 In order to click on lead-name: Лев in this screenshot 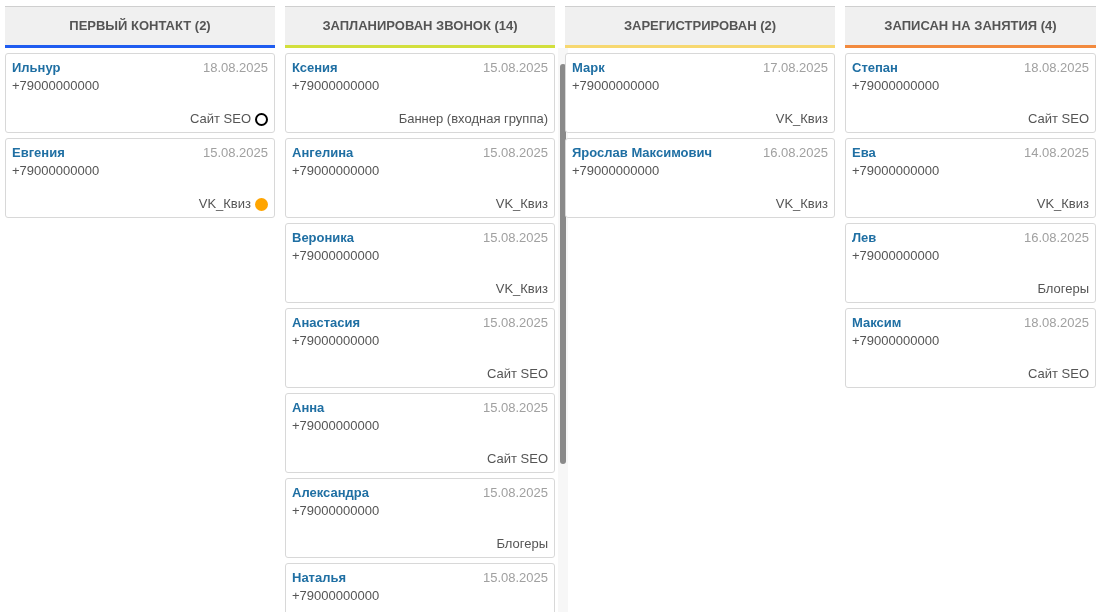, I will do `click(864, 238)`.